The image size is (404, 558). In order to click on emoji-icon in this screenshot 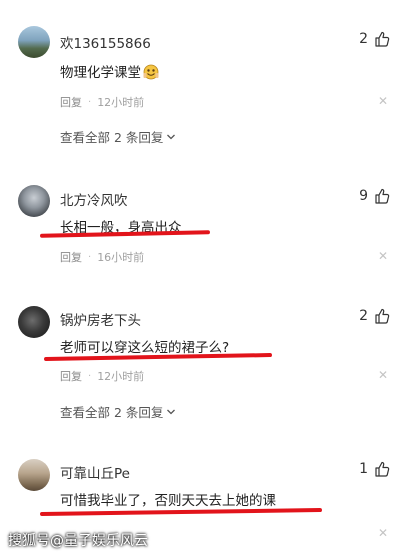, I will do `click(151, 72)`.